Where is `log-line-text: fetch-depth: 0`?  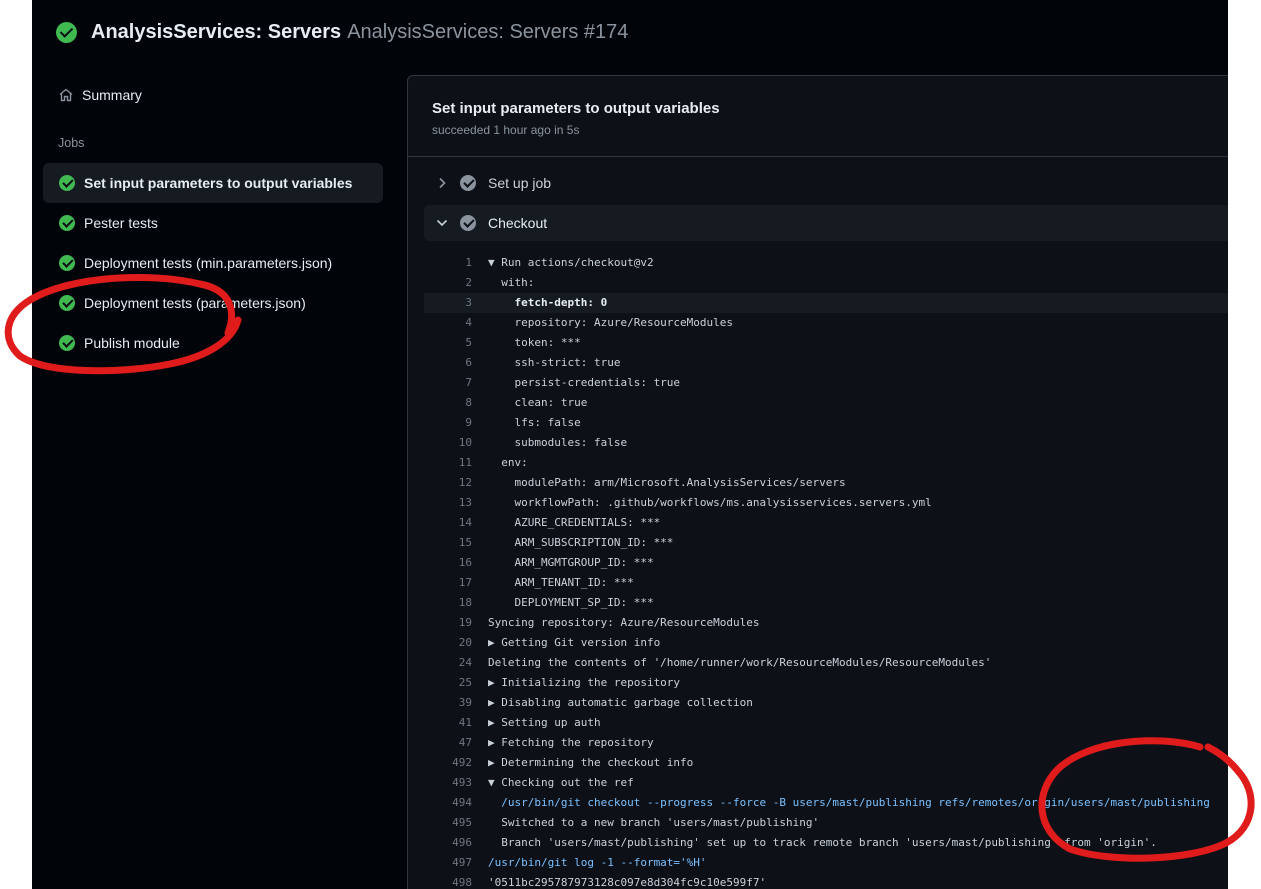 log-line-text: fetch-depth: 0 is located at coordinates (548, 302).